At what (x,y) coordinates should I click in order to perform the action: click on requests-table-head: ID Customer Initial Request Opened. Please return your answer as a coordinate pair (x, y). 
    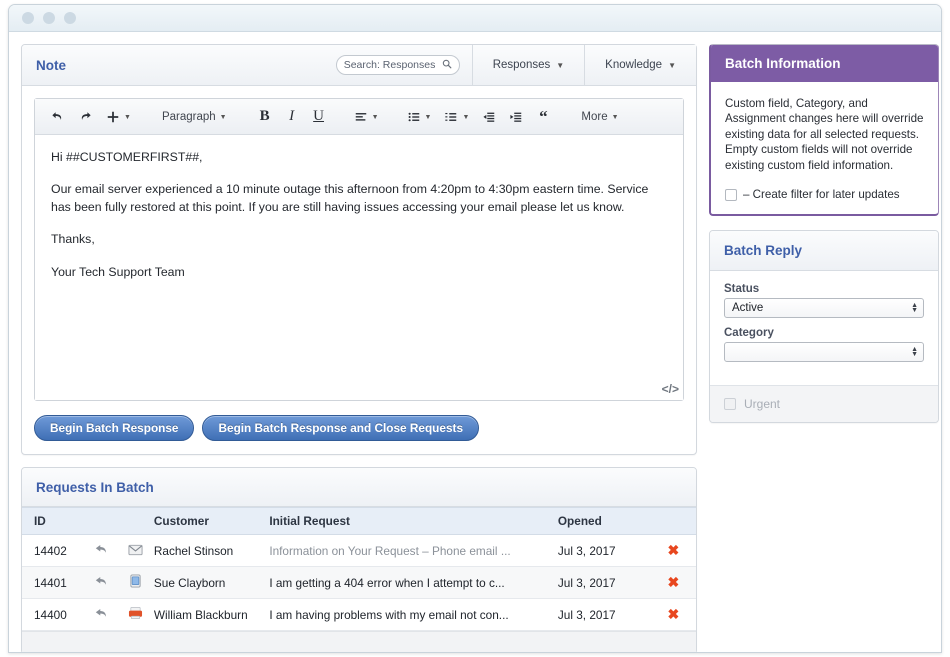
    Looking at the image, I should click on (359, 521).